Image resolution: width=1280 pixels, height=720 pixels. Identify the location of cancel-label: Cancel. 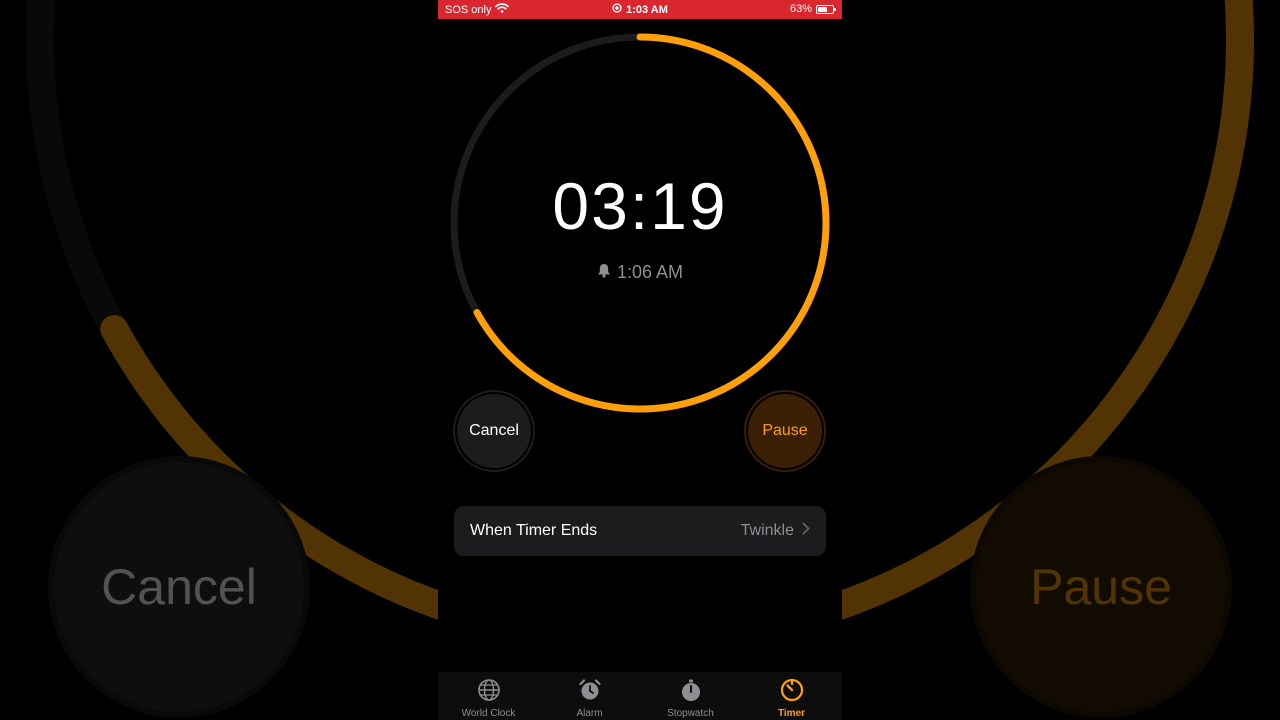
(494, 430).